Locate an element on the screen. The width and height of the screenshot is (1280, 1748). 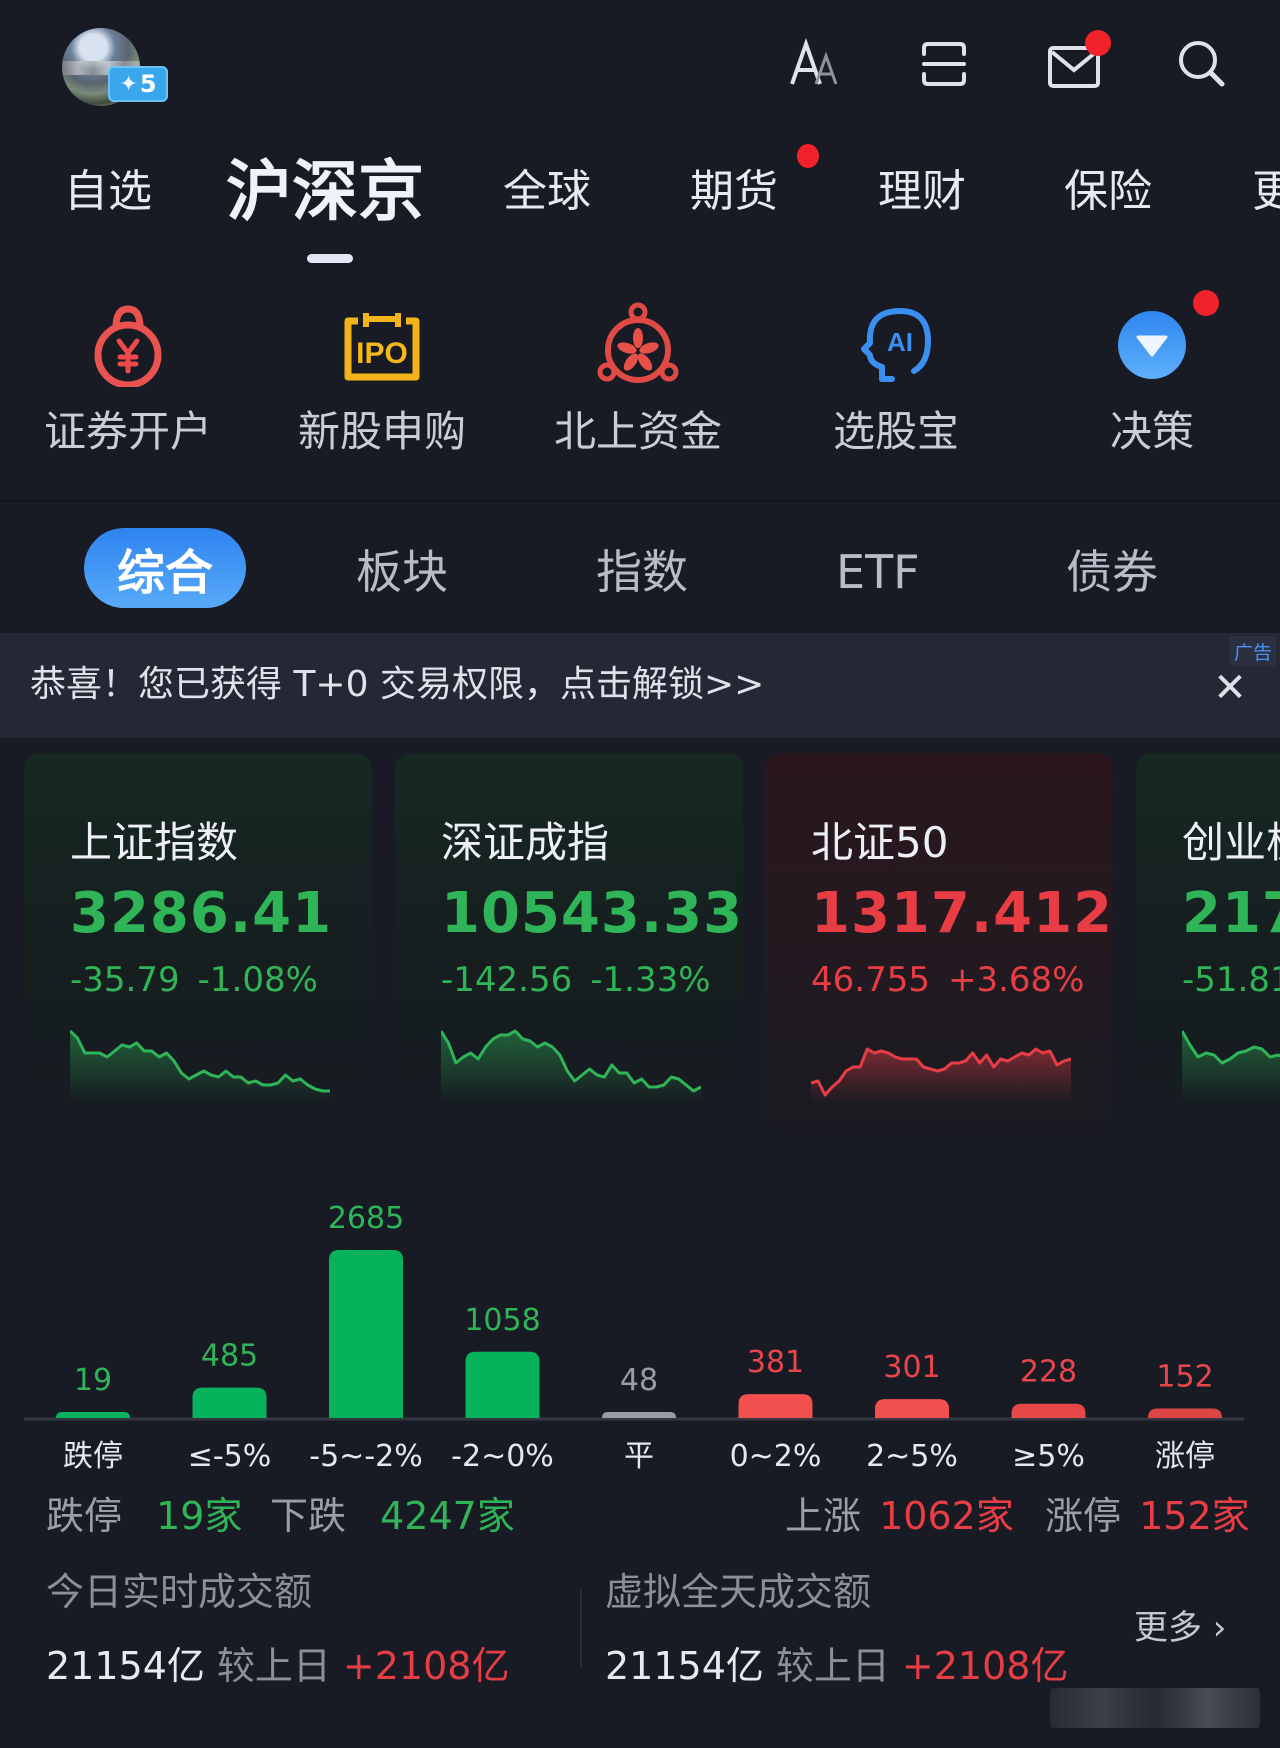
font-size-button is located at coordinates (814, 64).